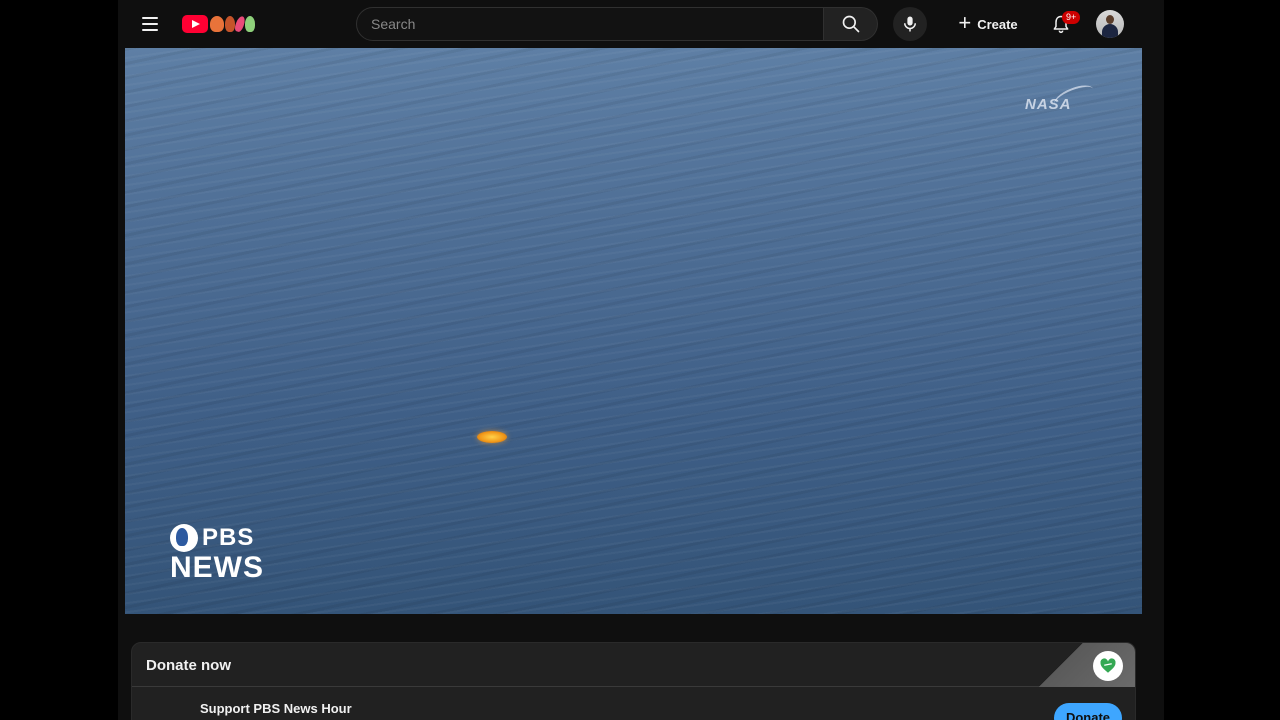  What do you see at coordinates (150, 24) in the screenshot?
I see `guide-menu-button` at bounding box center [150, 24].